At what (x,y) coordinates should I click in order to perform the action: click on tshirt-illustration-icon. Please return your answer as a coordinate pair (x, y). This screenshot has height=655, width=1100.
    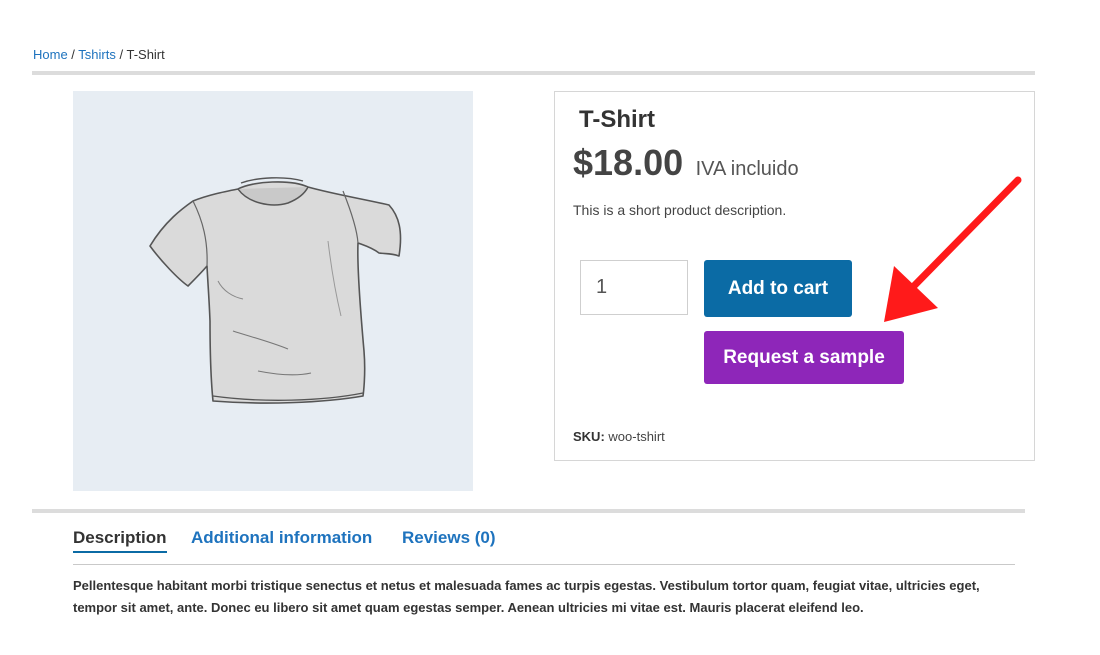
    Looking at the image, I should click on (275, 290).